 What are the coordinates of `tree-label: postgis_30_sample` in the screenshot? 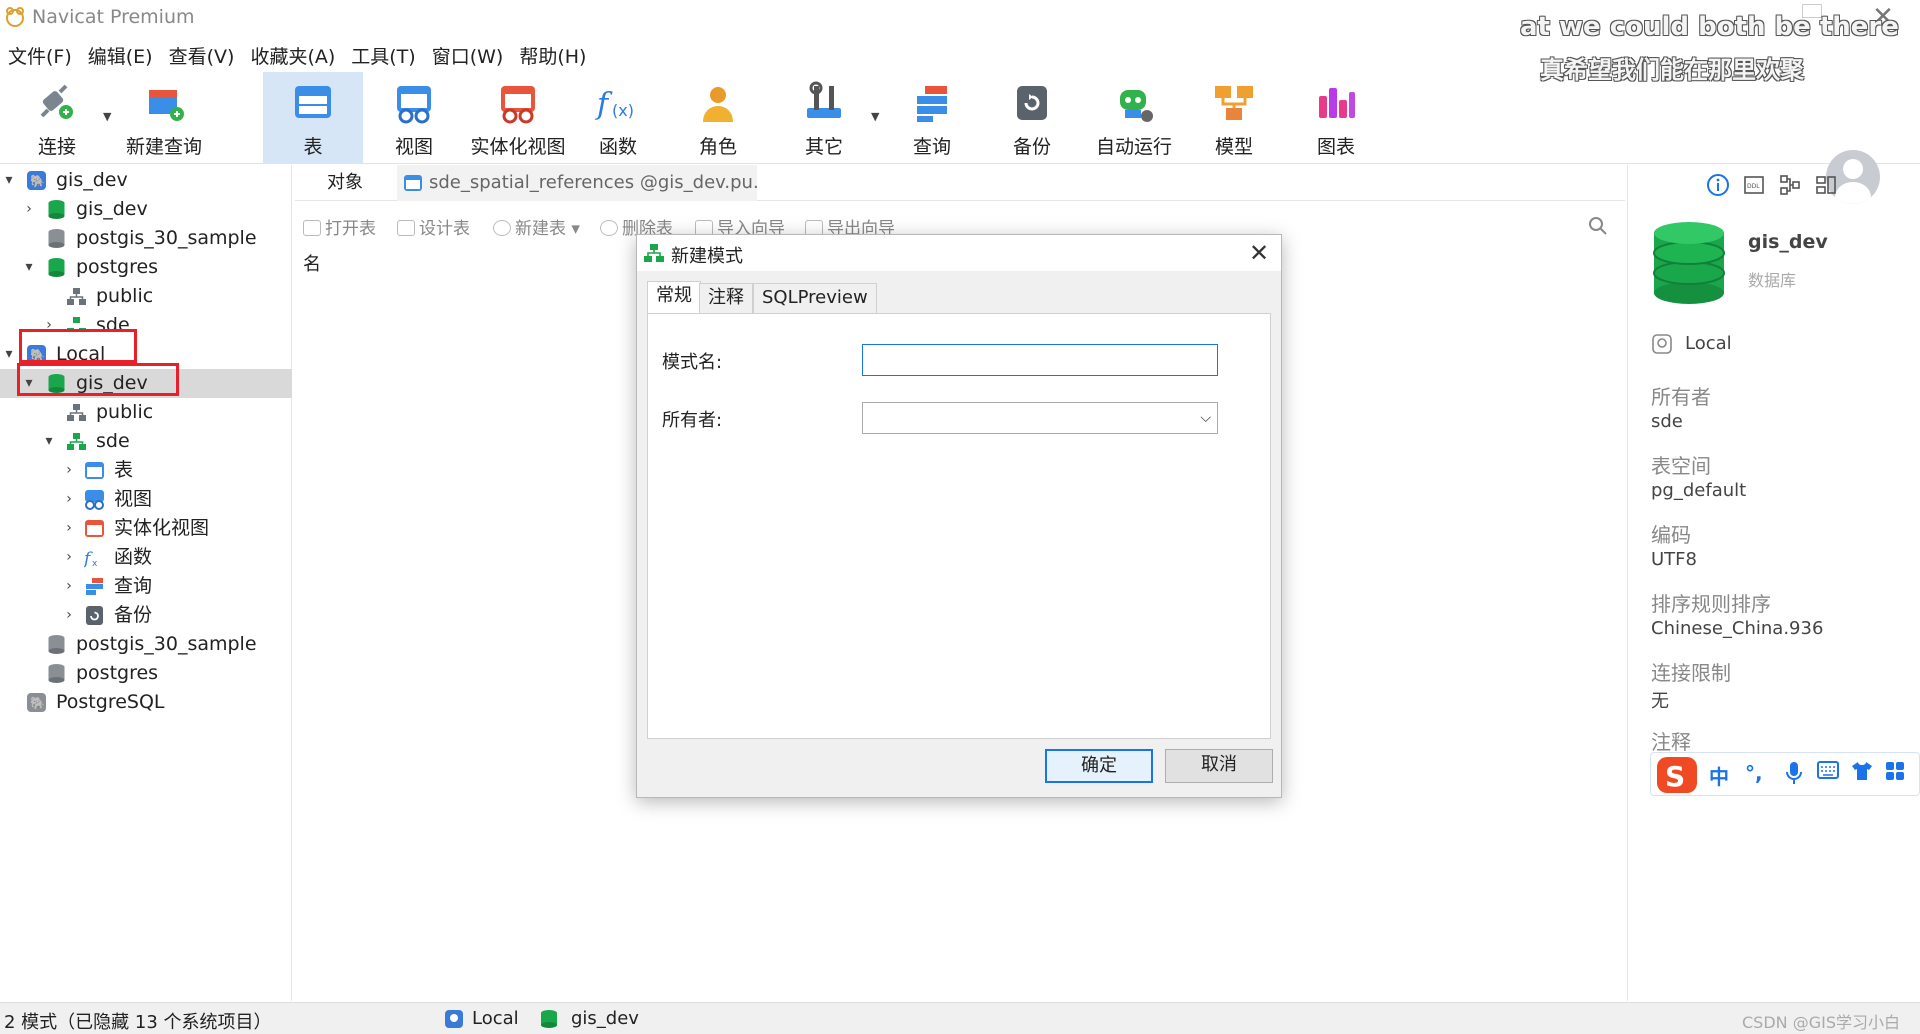 It's located at (166, 238).